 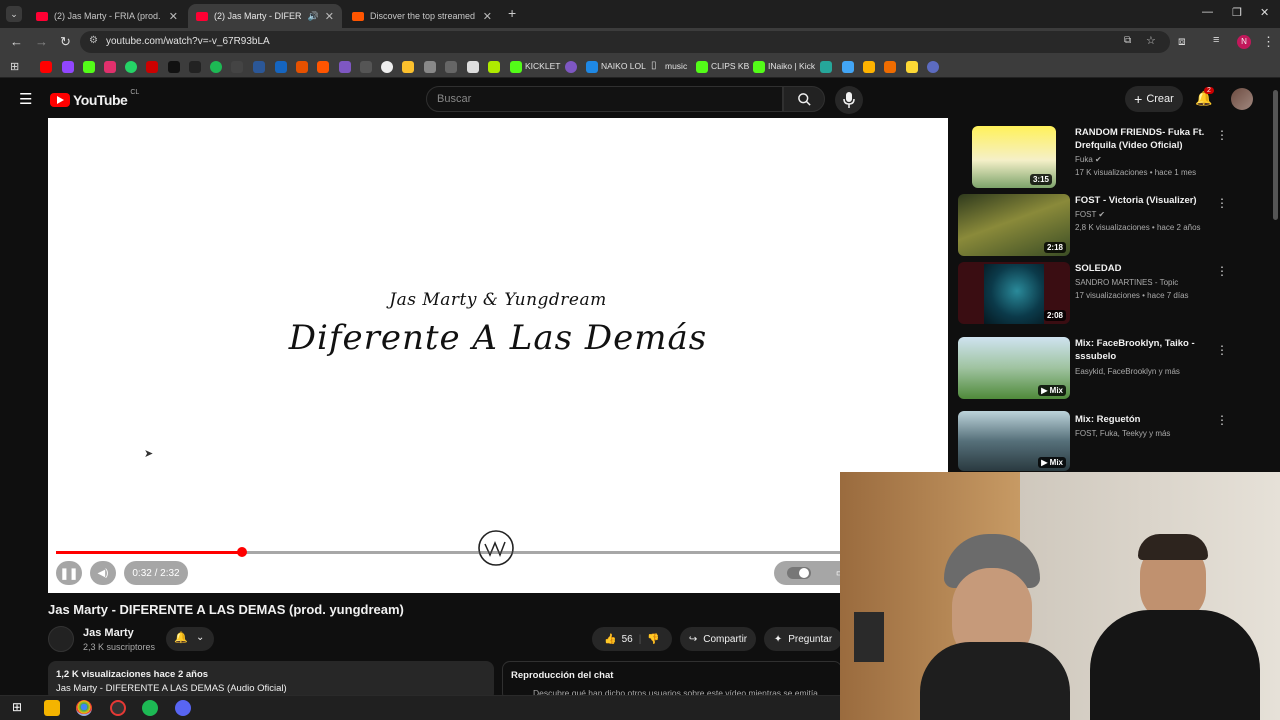 What do you see at coordinates (152, 67) in the screenshot?
I see `red-bookmark-icon` at bounding box center [152, 67].